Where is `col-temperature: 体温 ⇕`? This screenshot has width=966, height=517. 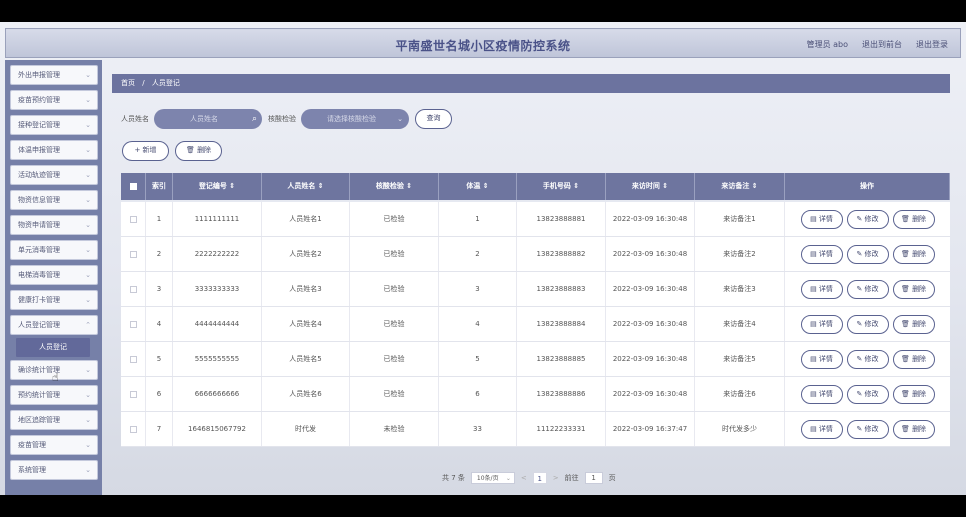 col-temperature: 体温 ⇕ is located at coordinates (478, 186).